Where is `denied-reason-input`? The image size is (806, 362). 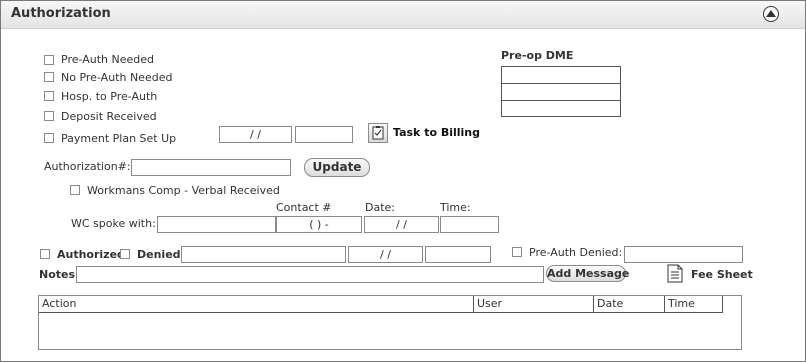
denied-reason-input is located at coordinates (263, 254).